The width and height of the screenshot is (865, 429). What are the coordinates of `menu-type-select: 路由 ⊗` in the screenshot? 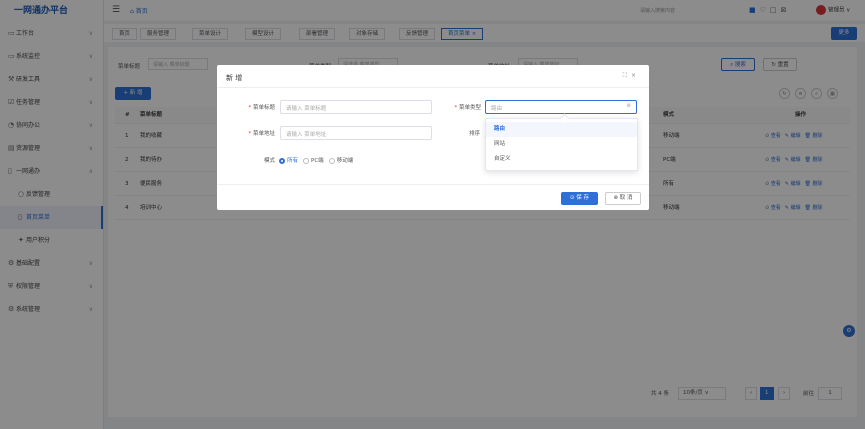 It's located at (561, 107).